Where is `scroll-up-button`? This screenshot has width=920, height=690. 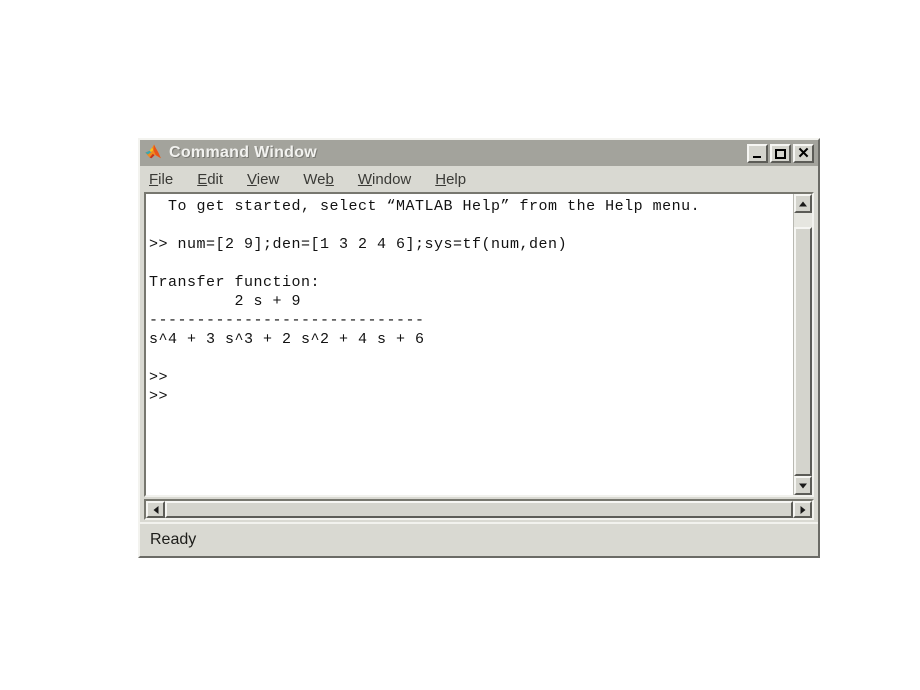 scroll-up-button is located at coordinates (803, 203).